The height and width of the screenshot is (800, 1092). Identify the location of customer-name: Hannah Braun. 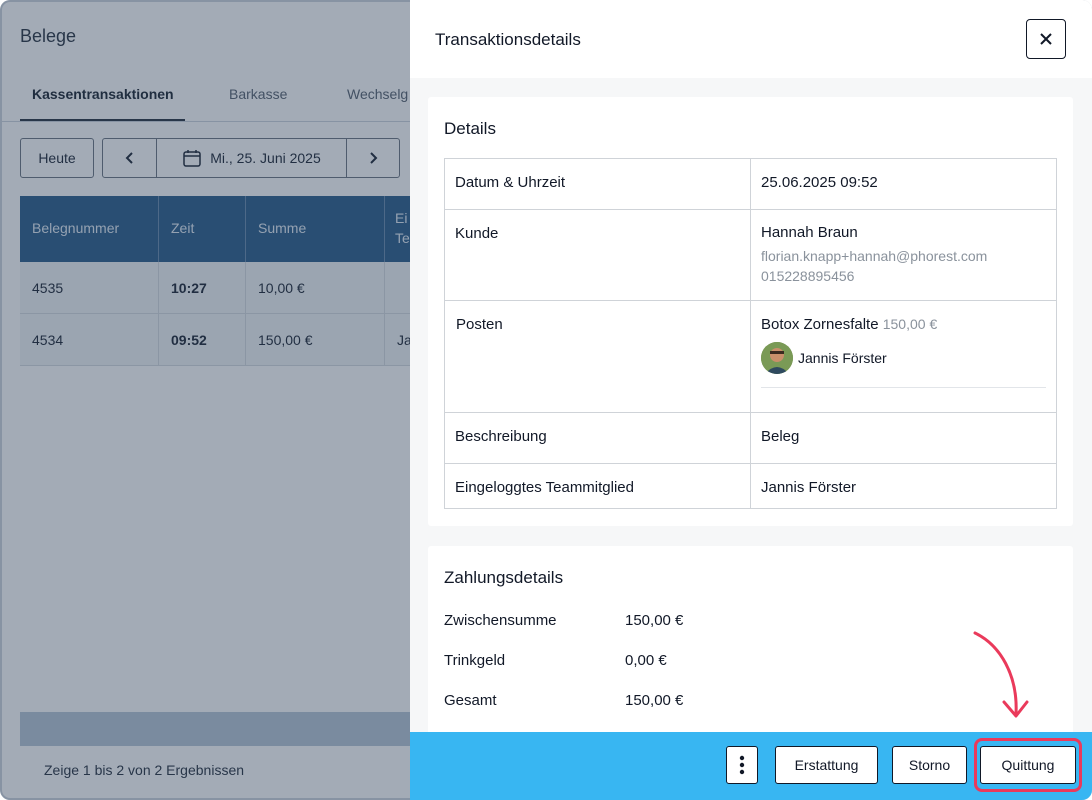
(809, 232).